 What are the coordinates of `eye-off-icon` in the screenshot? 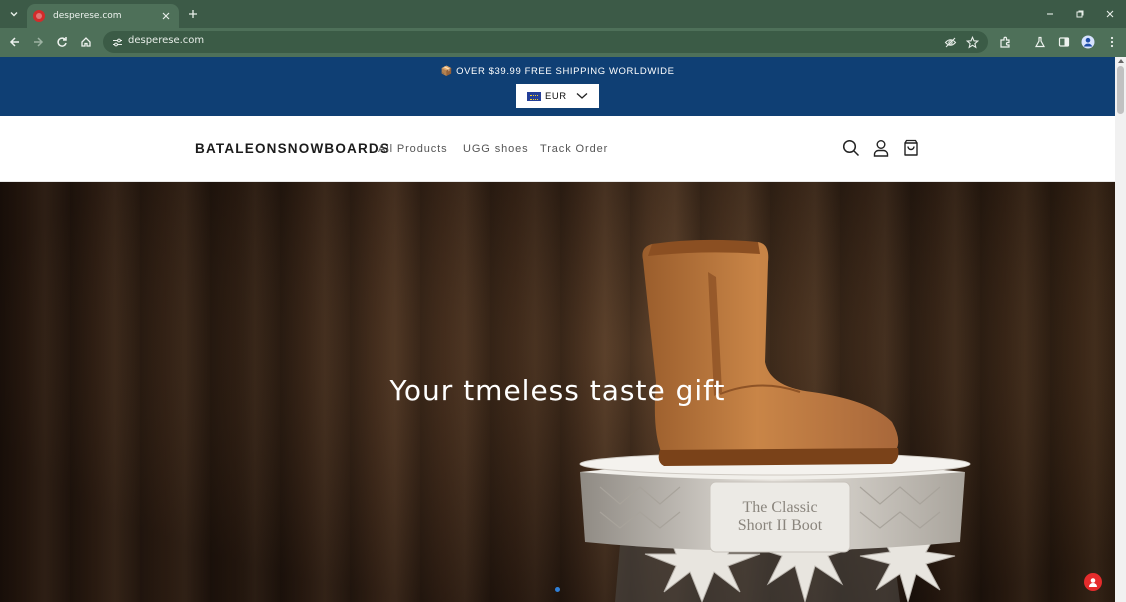 It's located at (950, 42).